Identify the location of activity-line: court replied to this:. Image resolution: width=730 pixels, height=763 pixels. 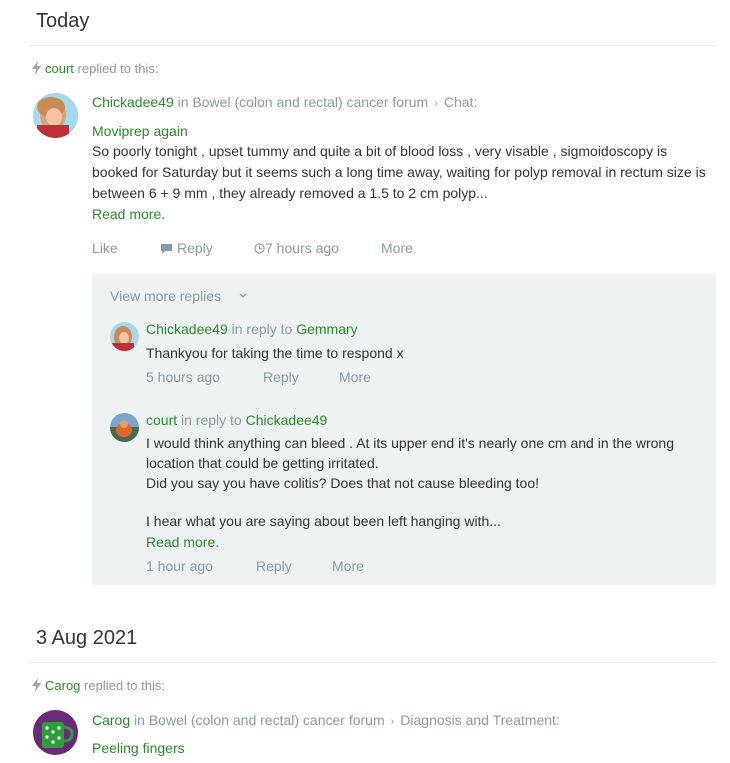
(101, 68).